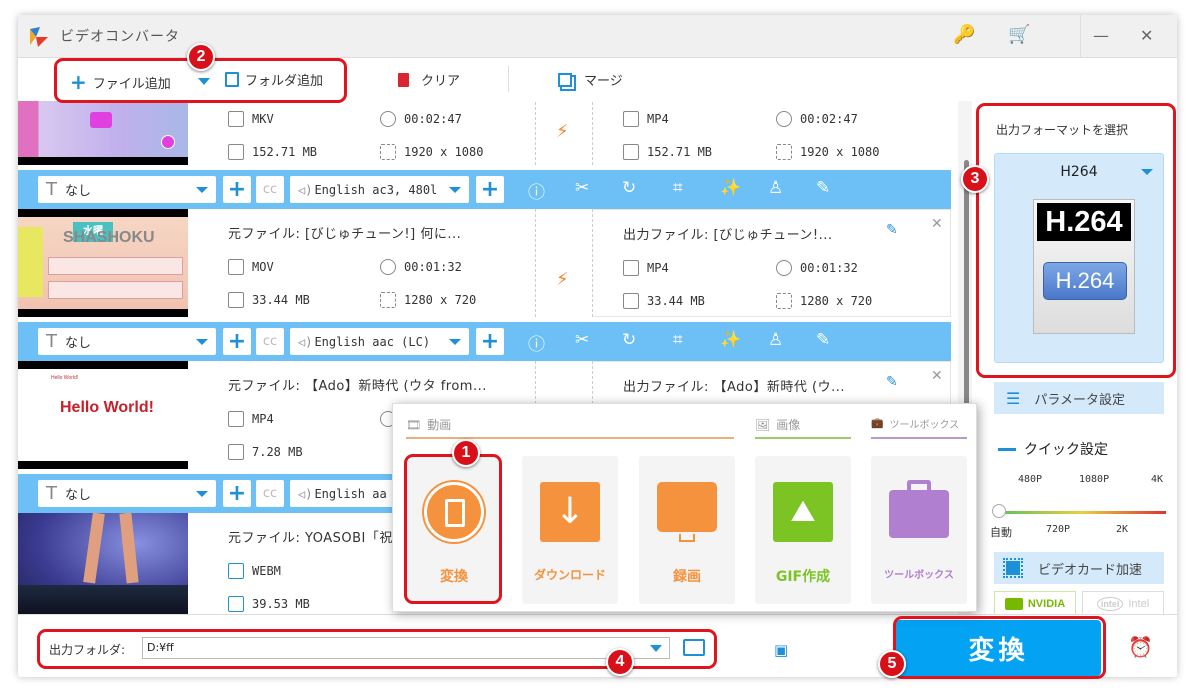 The width and height of the screenshot is (1195, 695). I want to click on video-thumbnail: 水曜 SHASHOKU, so click(103, 263).